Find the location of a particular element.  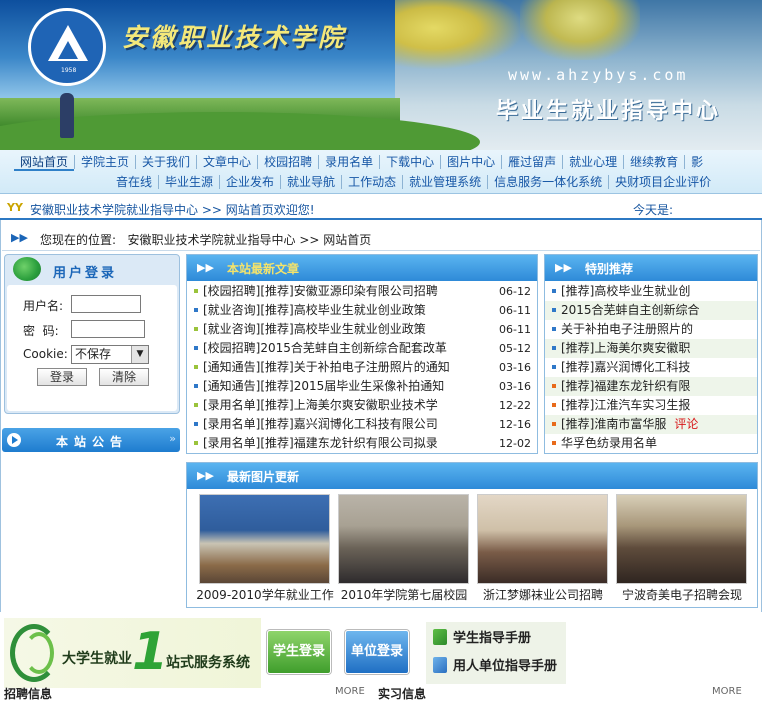

nav-item: 校园招聘 is located at coordinates (287, 162).